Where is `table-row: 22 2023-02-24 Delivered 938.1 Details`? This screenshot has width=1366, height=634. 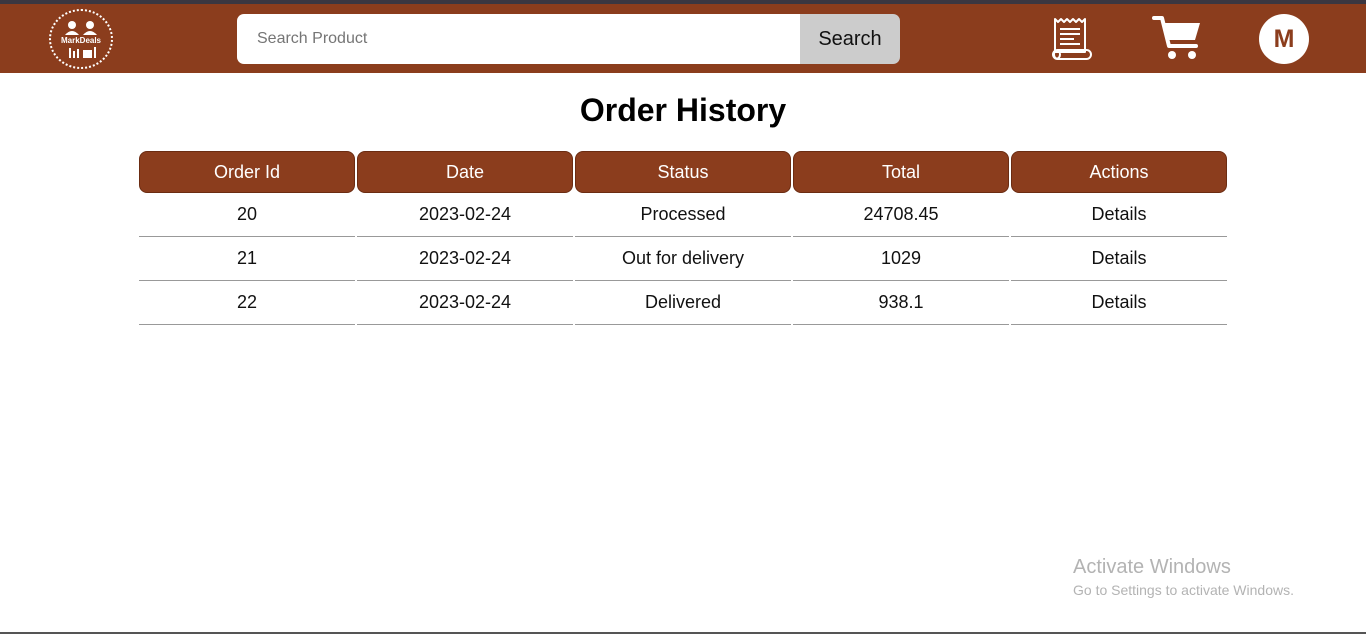
table-row: 22 2023-02-24 Delivered 938.1 Details is located at coordinates (683, 303).